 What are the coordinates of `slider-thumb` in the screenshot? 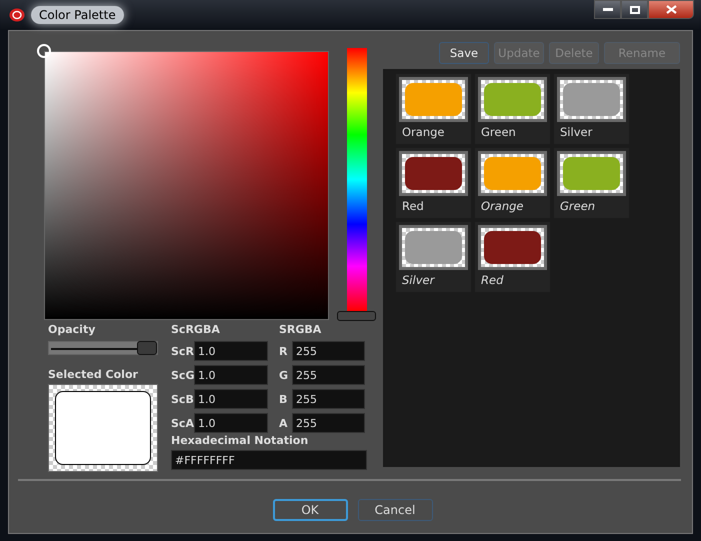 It's located at (147, 348).